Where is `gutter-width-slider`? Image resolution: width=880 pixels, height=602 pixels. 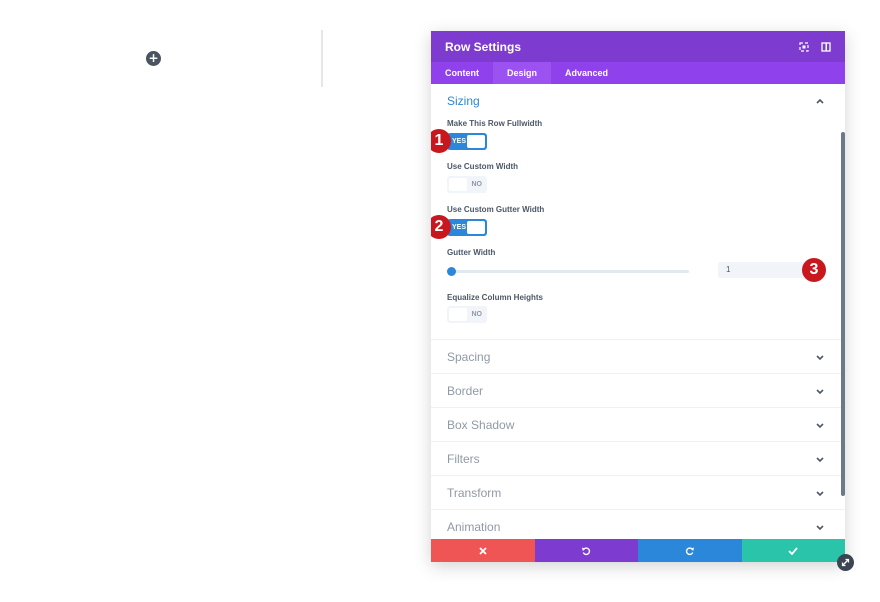
gutter-width-slider is located at coordinates (570, 271).